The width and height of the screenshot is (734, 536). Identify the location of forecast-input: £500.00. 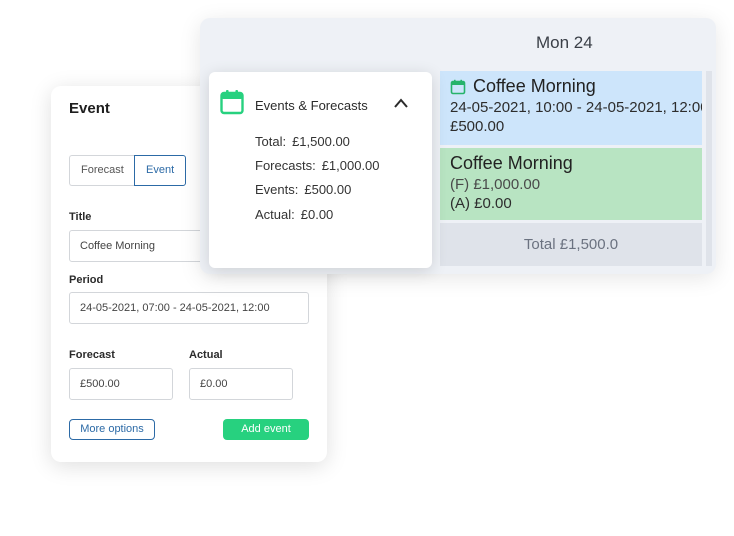
(121, 384).